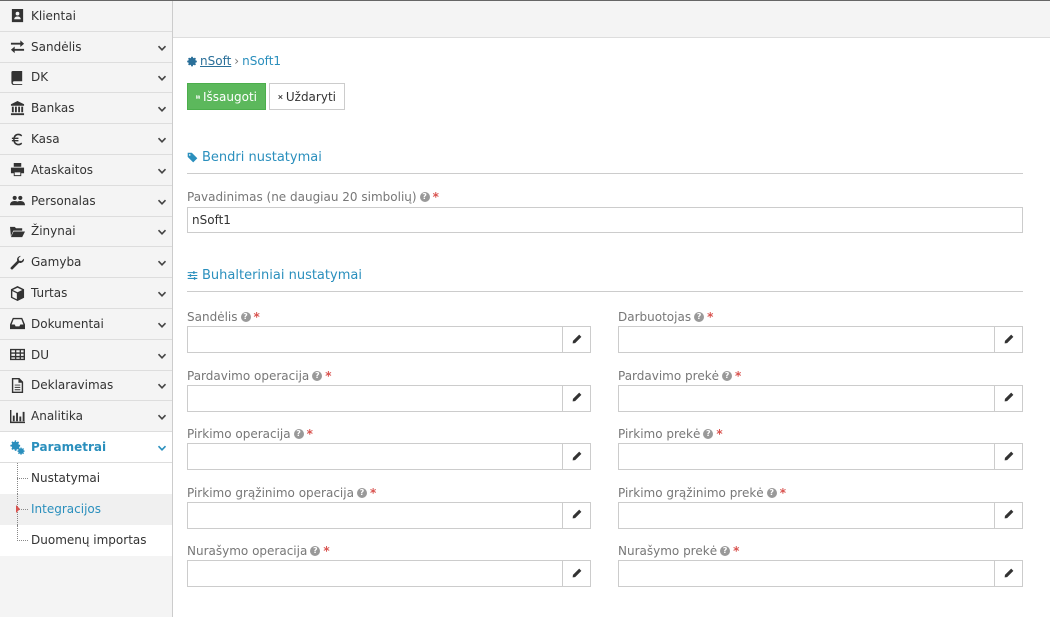 This screenshot has height=617, width=1050. What do you see at coordinates (258, 551) in the screenshot?
I see `nurasymo-operacija-label: Nurašymo operacija? *` at bounding box center [258, 551].